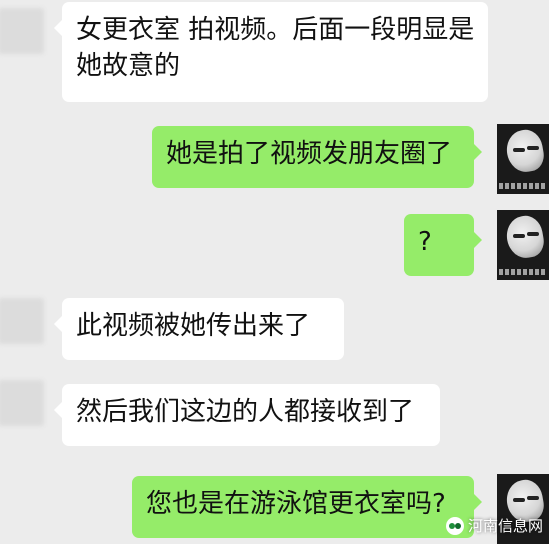 The image size is (549, 544). Describe the element at coordinates (443, 245) in the screenshot. I see `message-bubble-outgoing: ?` at that location.